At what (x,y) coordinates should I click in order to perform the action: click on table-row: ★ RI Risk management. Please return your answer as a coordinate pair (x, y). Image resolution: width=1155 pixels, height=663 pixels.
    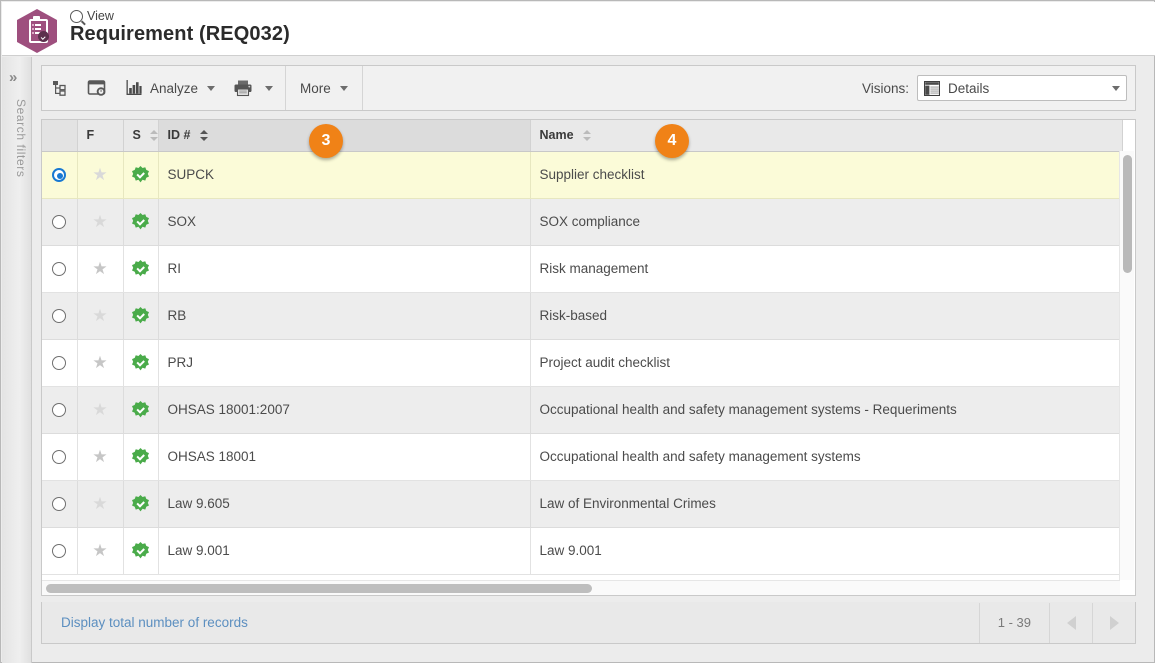
    Looking at the image, I should click on (582, 269).